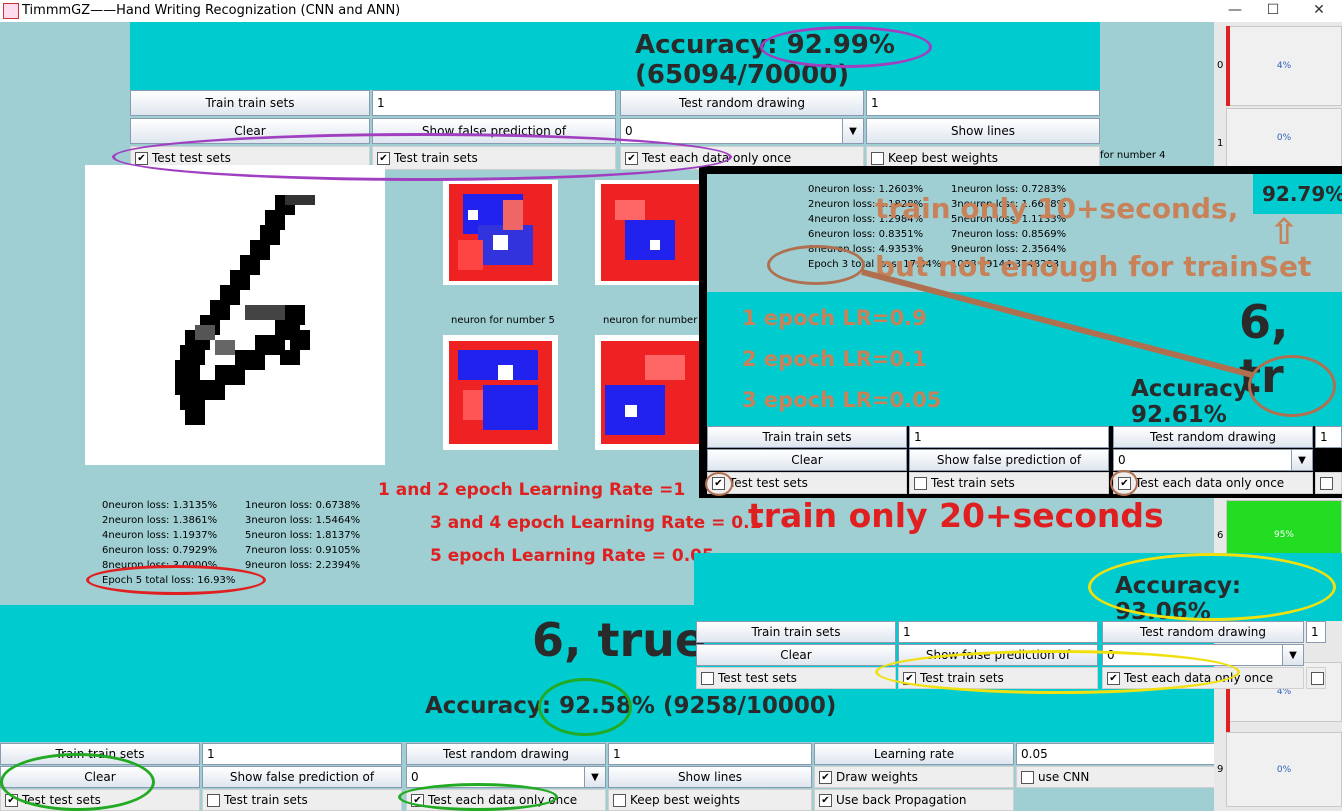 The image size is (1342, 811). Describe the element at coordinates (1057, 323) in the screenshot. I see `annotation-connector` at that location.